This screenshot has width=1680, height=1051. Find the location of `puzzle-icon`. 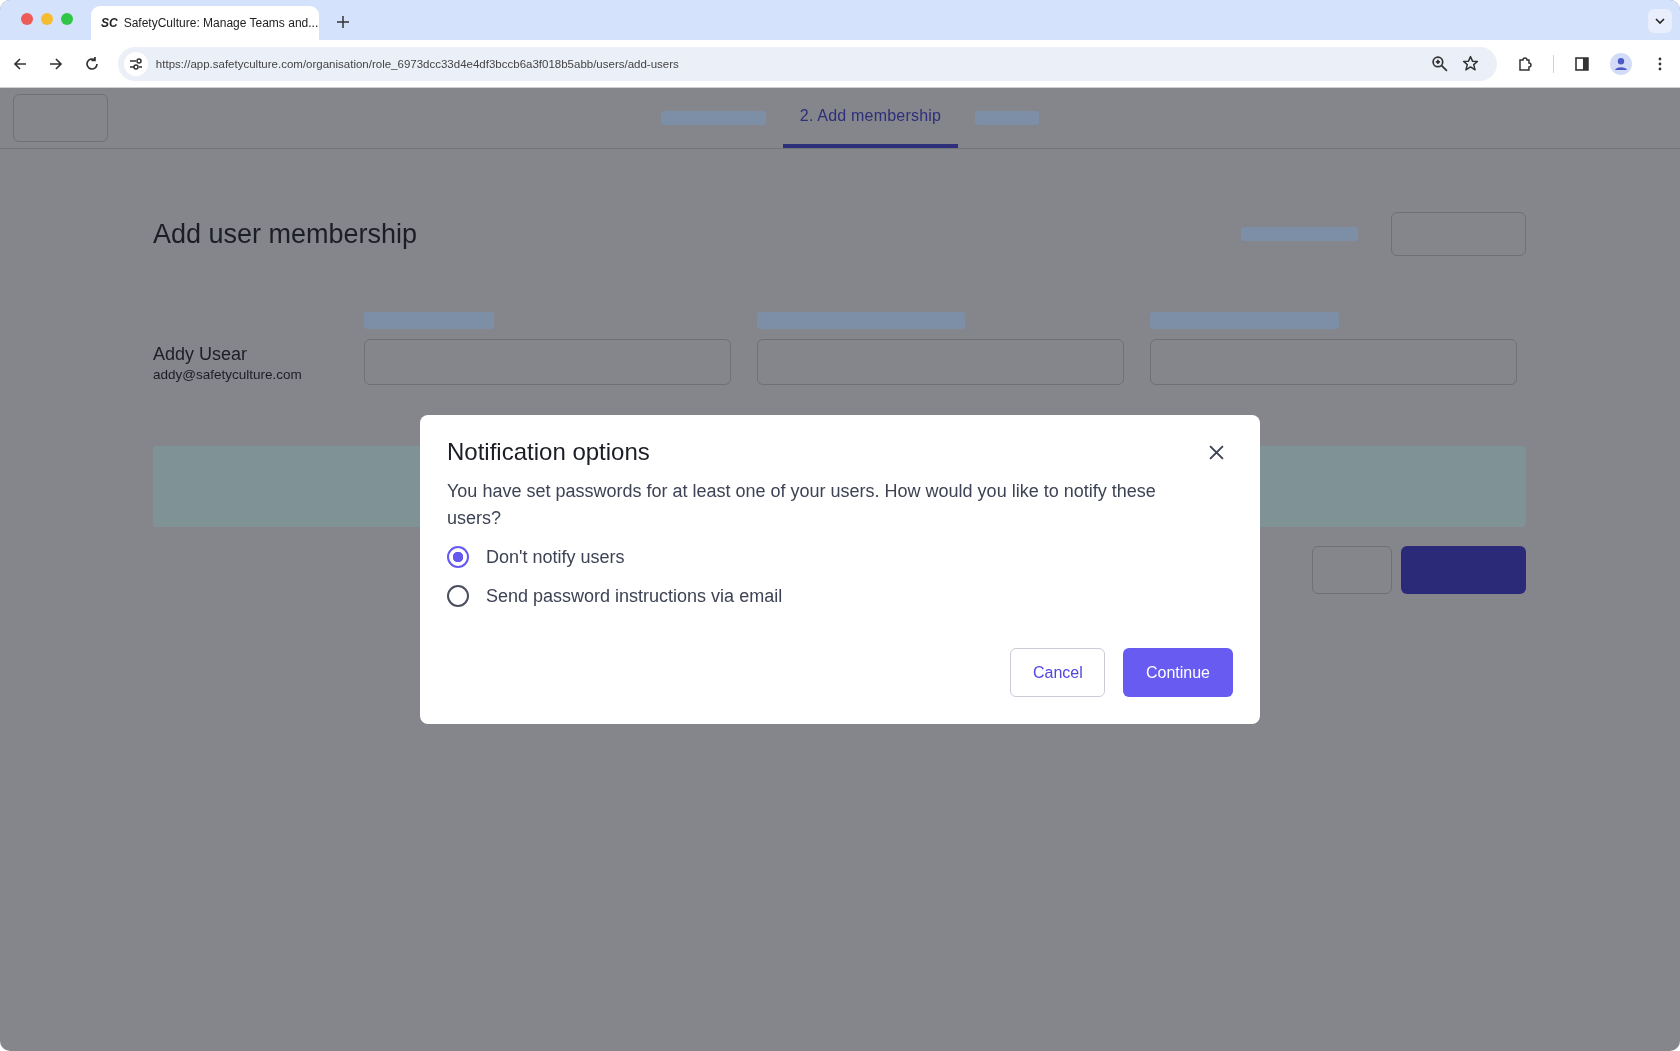

puzzle-icon is located at coordinates (1525, 63).